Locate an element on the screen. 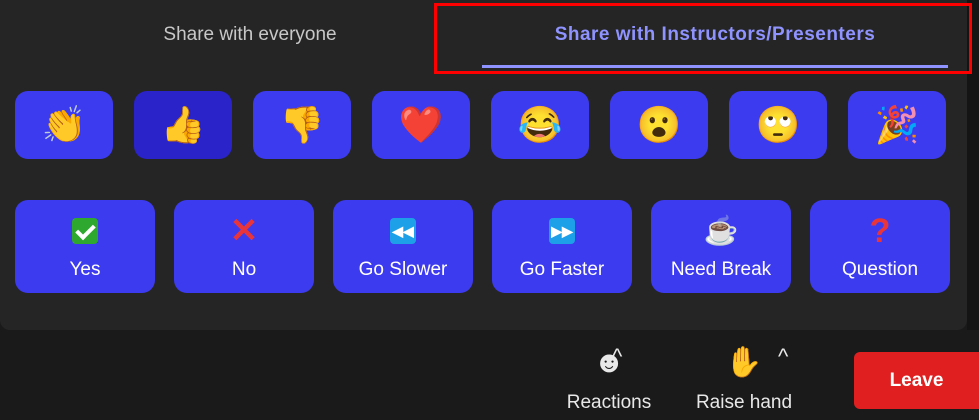 This screenshot has width=979, height=420. reactions-caret-icon: ^ is located at coordinates (617, 357).